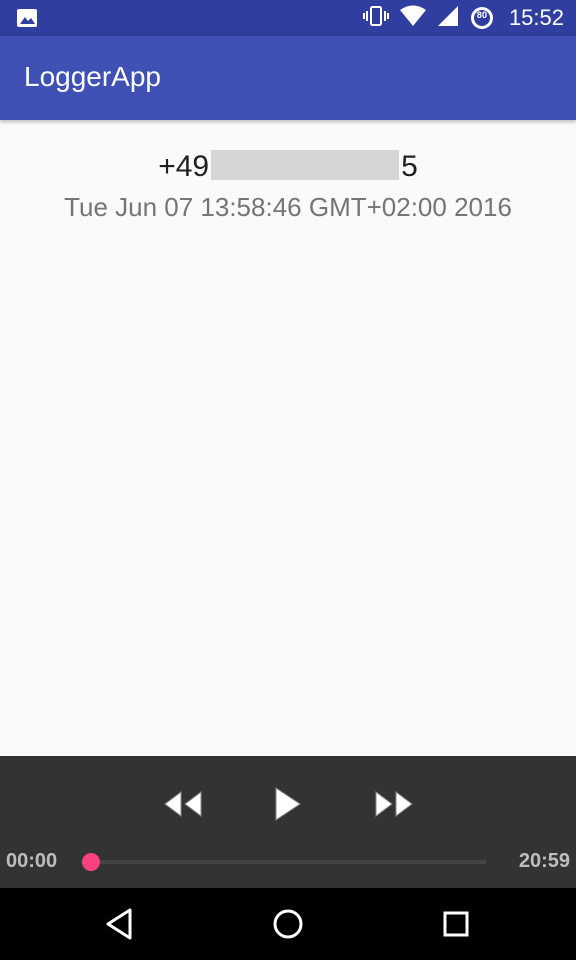 Image resolution: width=576 pixels, height=960 pixels. I want to click on back-icon, so click(119, 924).